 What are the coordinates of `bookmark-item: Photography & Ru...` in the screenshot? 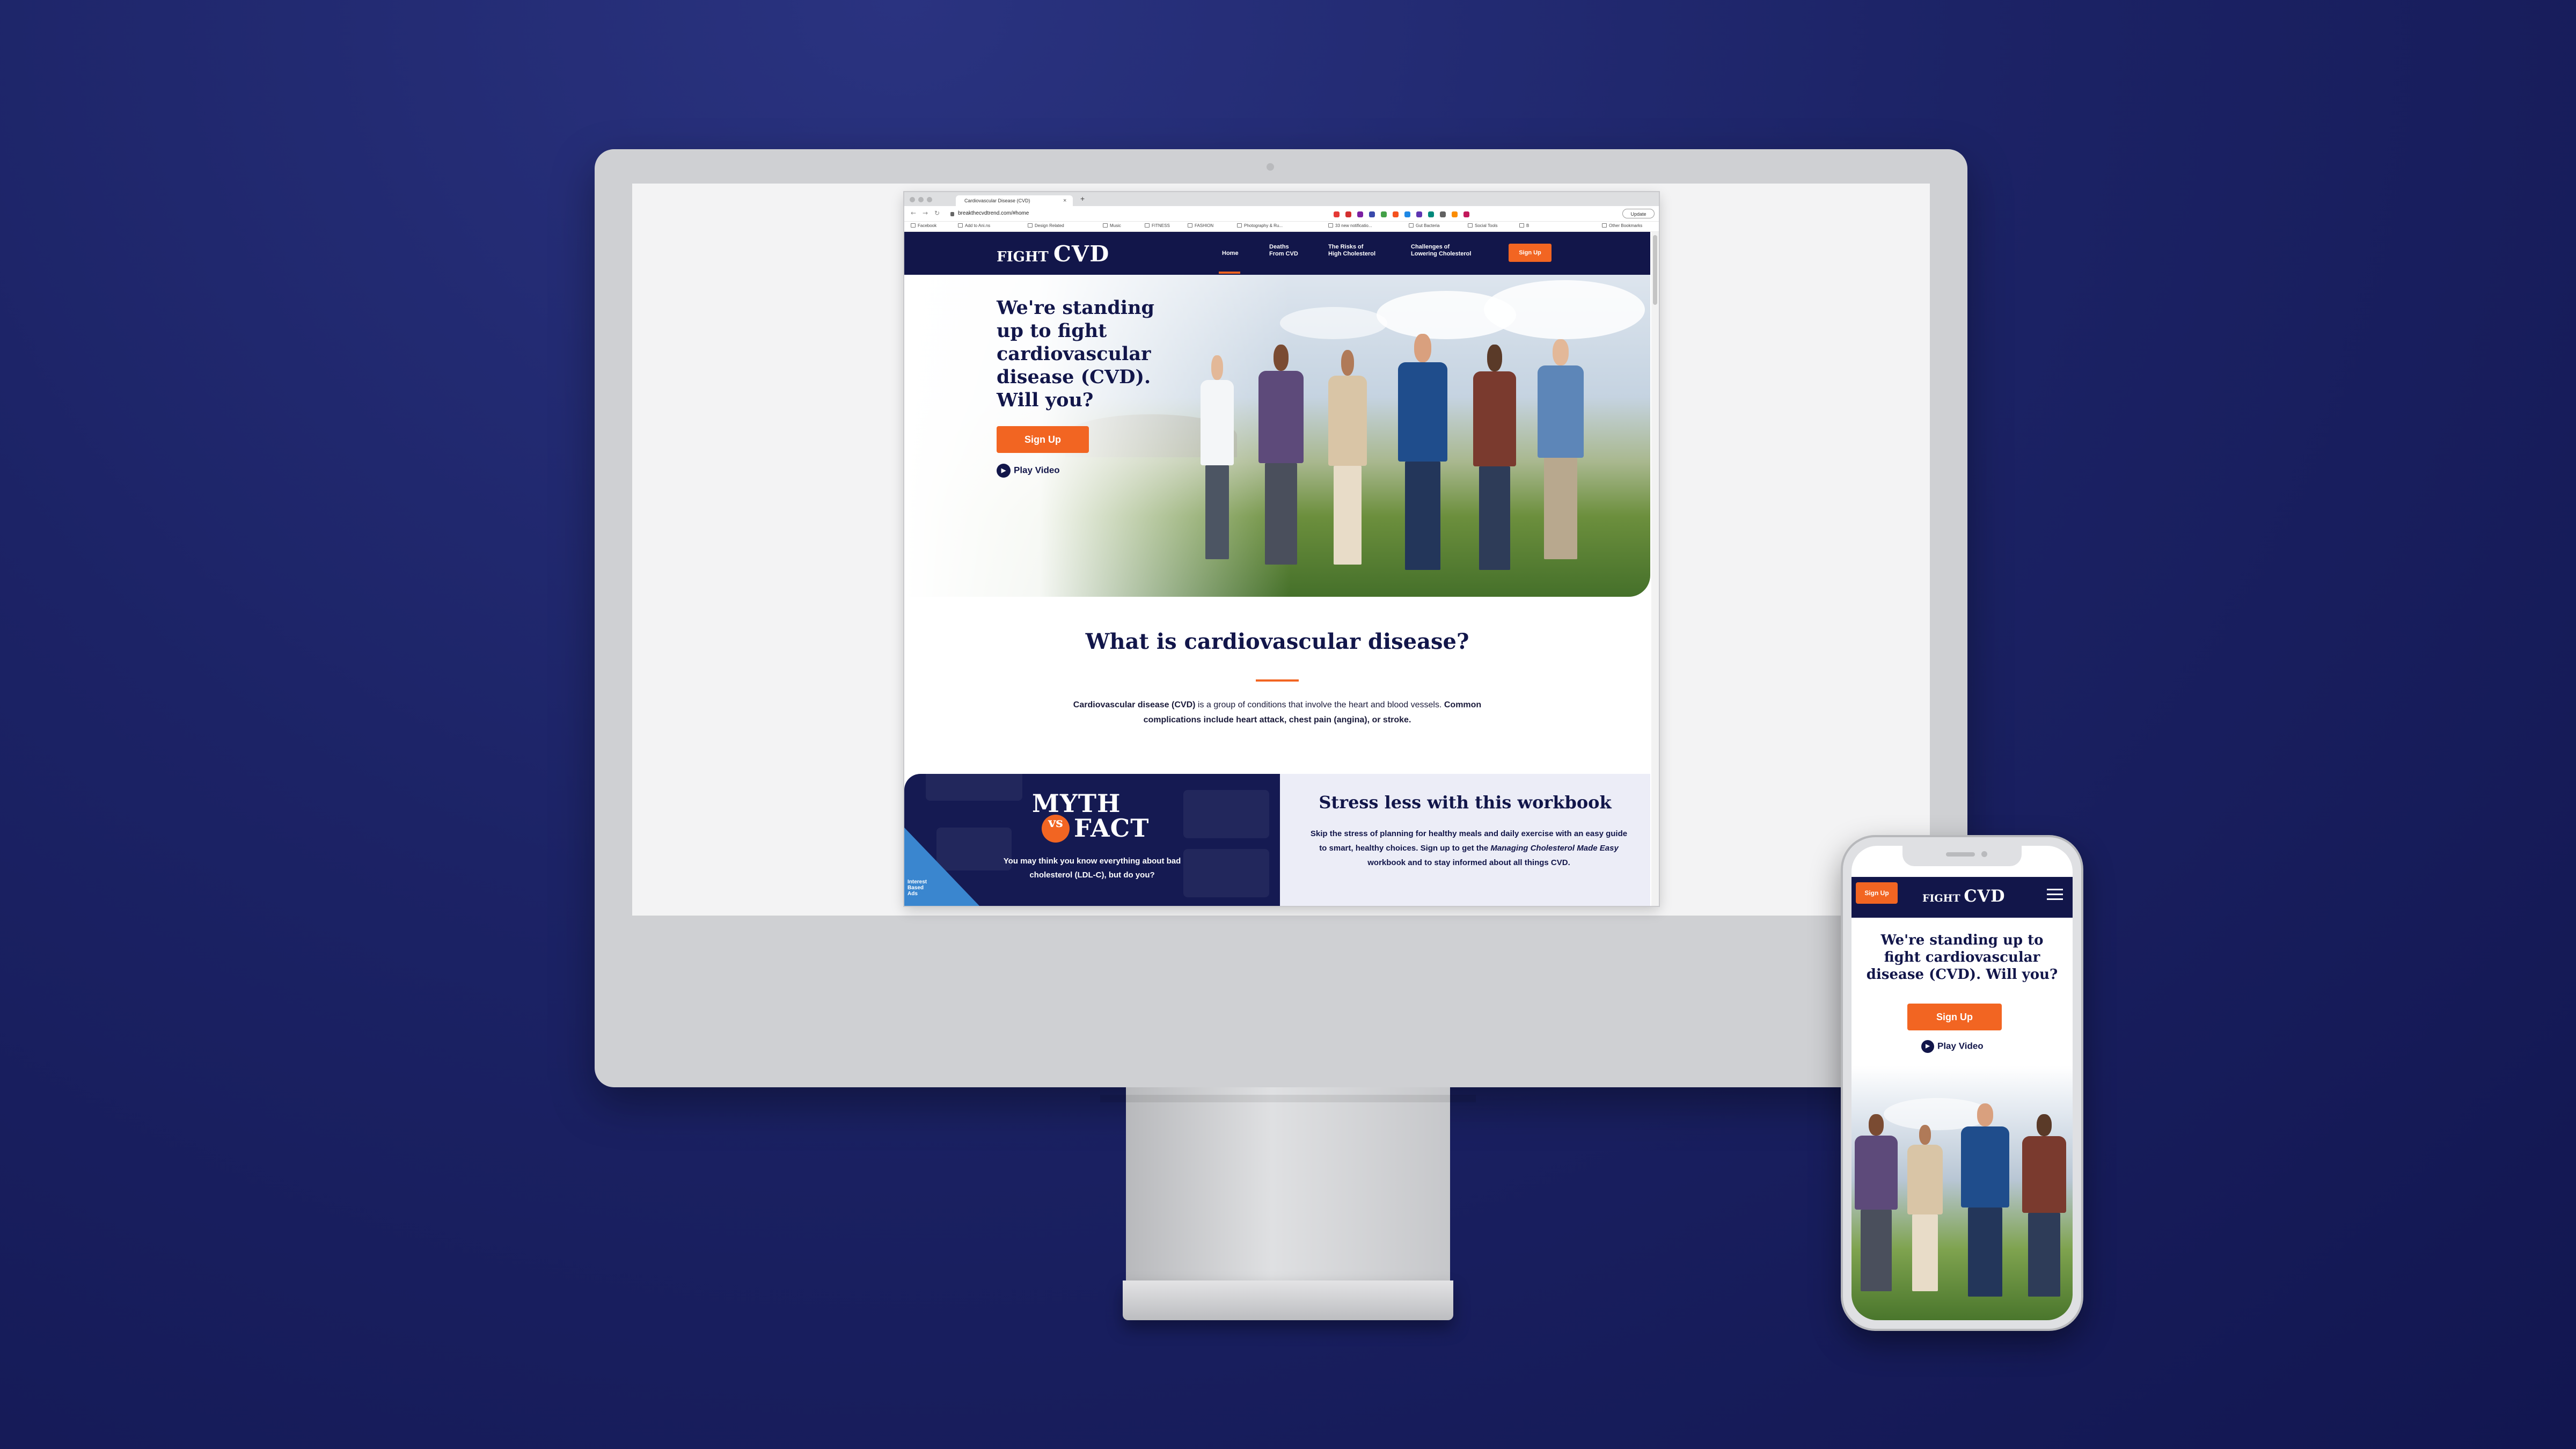 It's located at (1260, 225).